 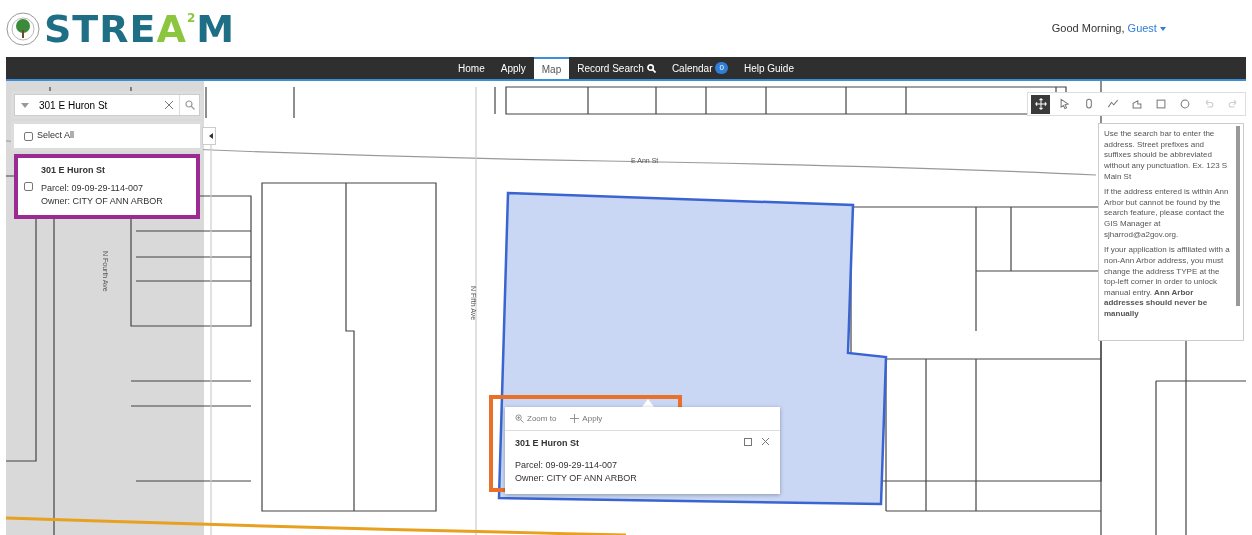 What do you see at coordinates (551, 68) in the screenshot?
I see `nav-tab: Map` at bounding box center [551, 68].